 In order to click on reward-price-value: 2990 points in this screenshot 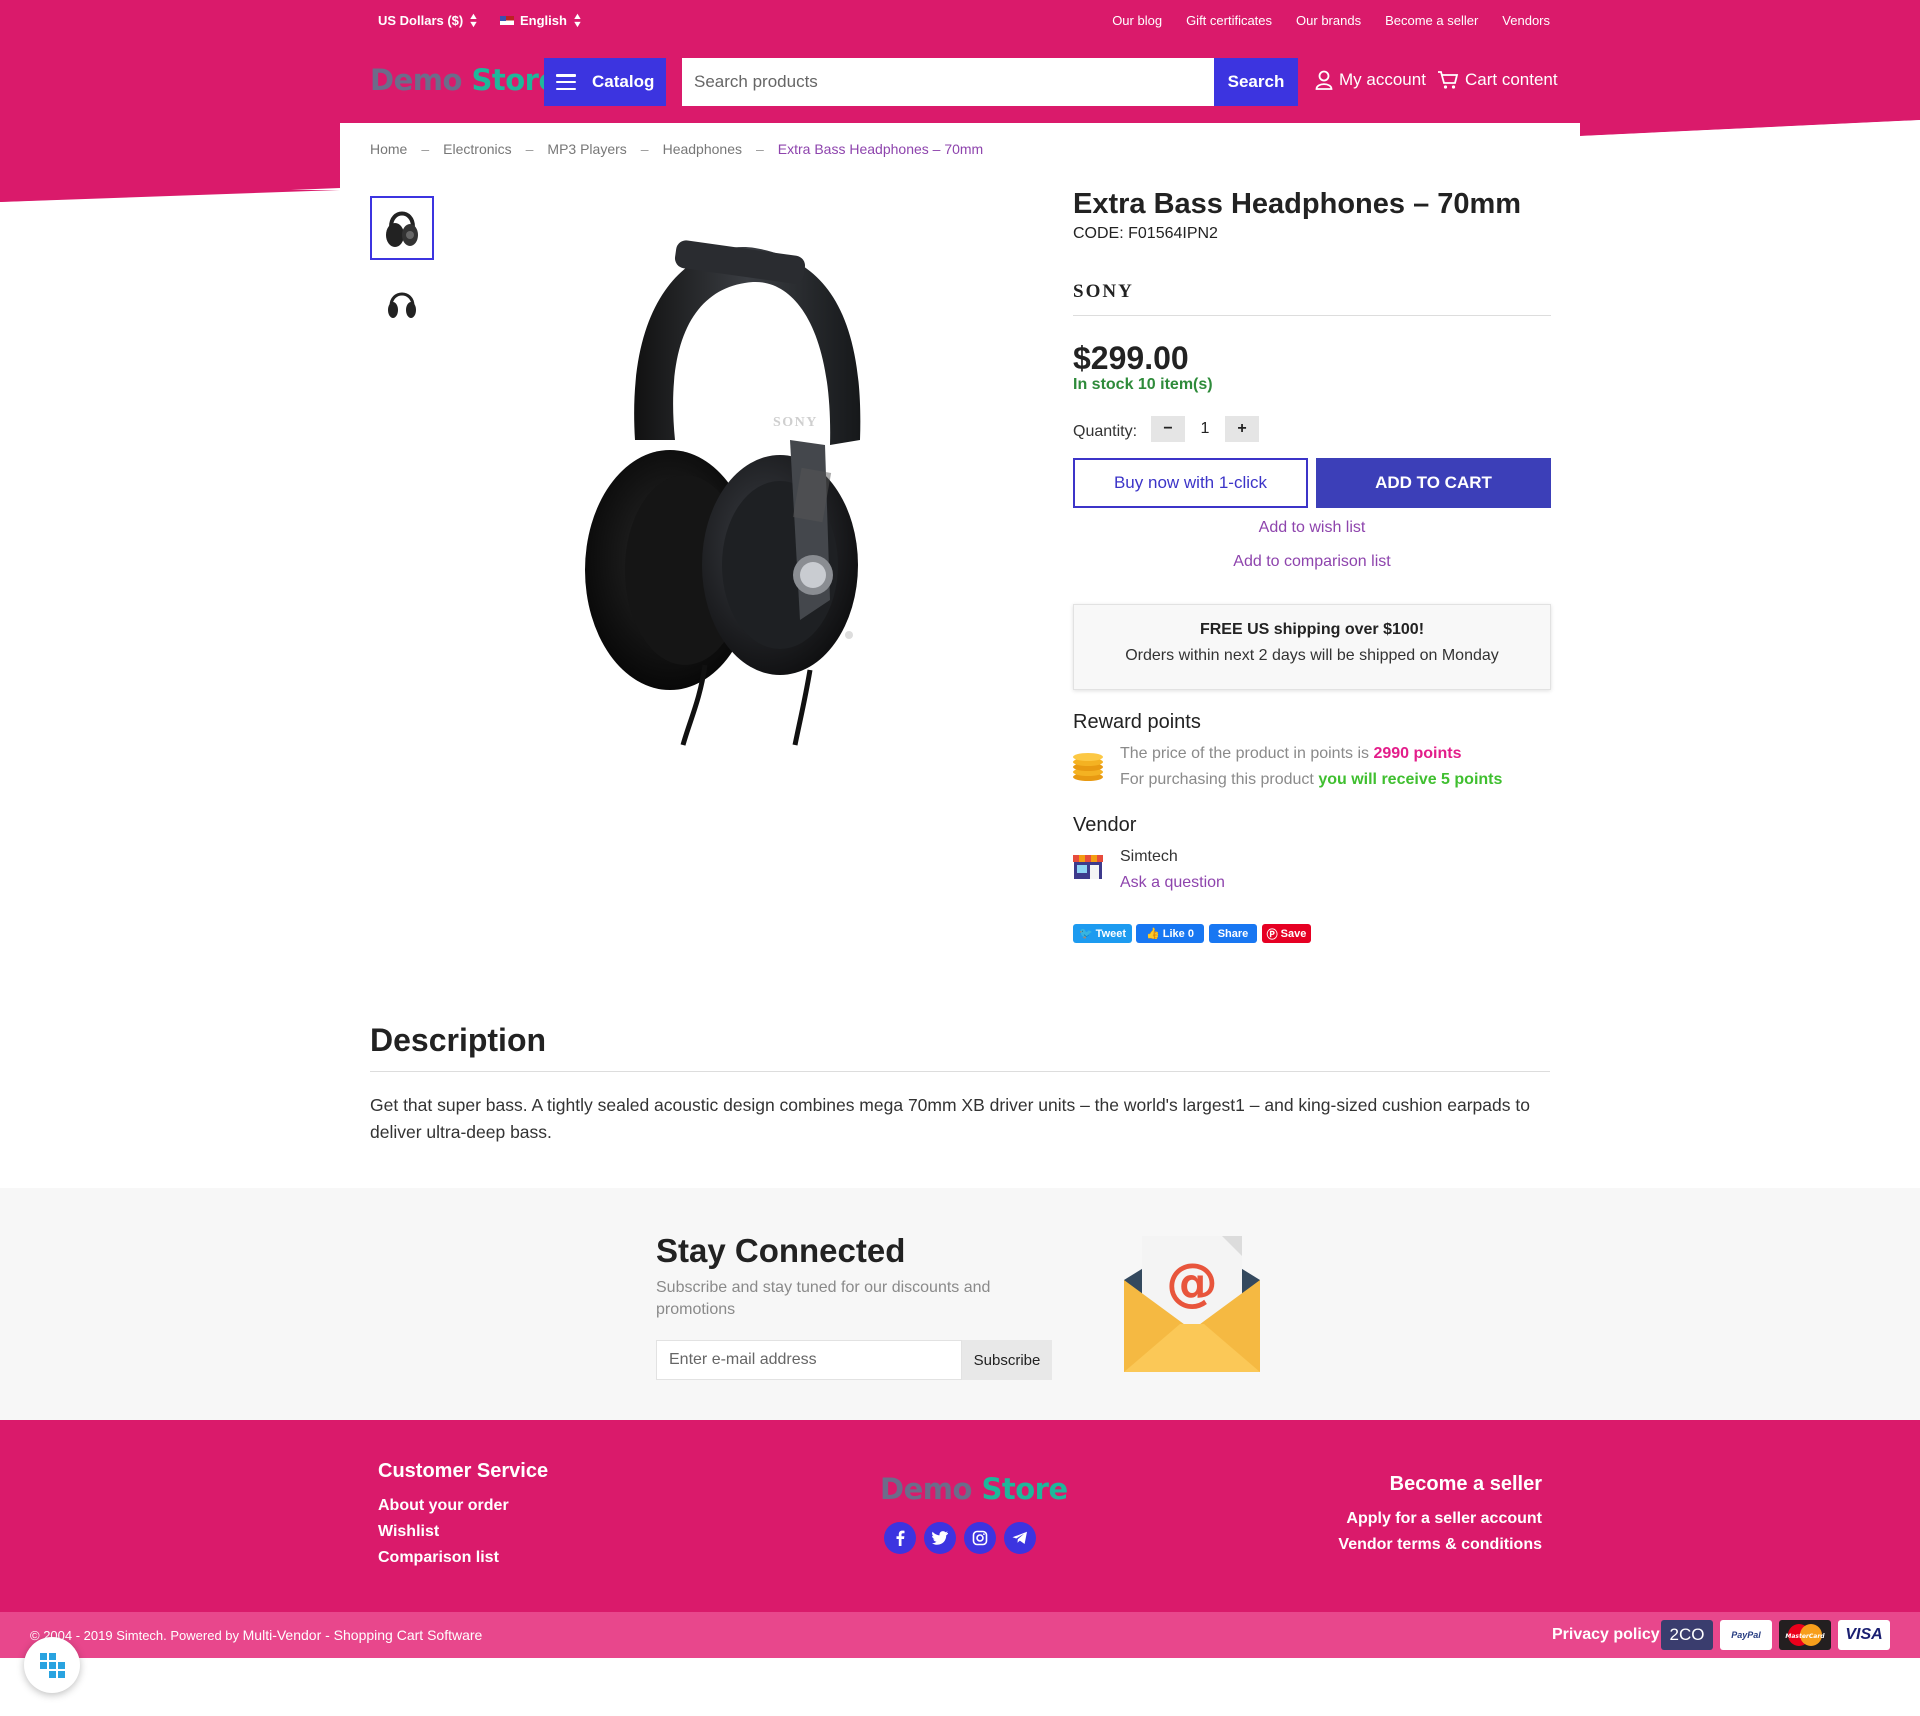, I will do `click(1417, 753)`.